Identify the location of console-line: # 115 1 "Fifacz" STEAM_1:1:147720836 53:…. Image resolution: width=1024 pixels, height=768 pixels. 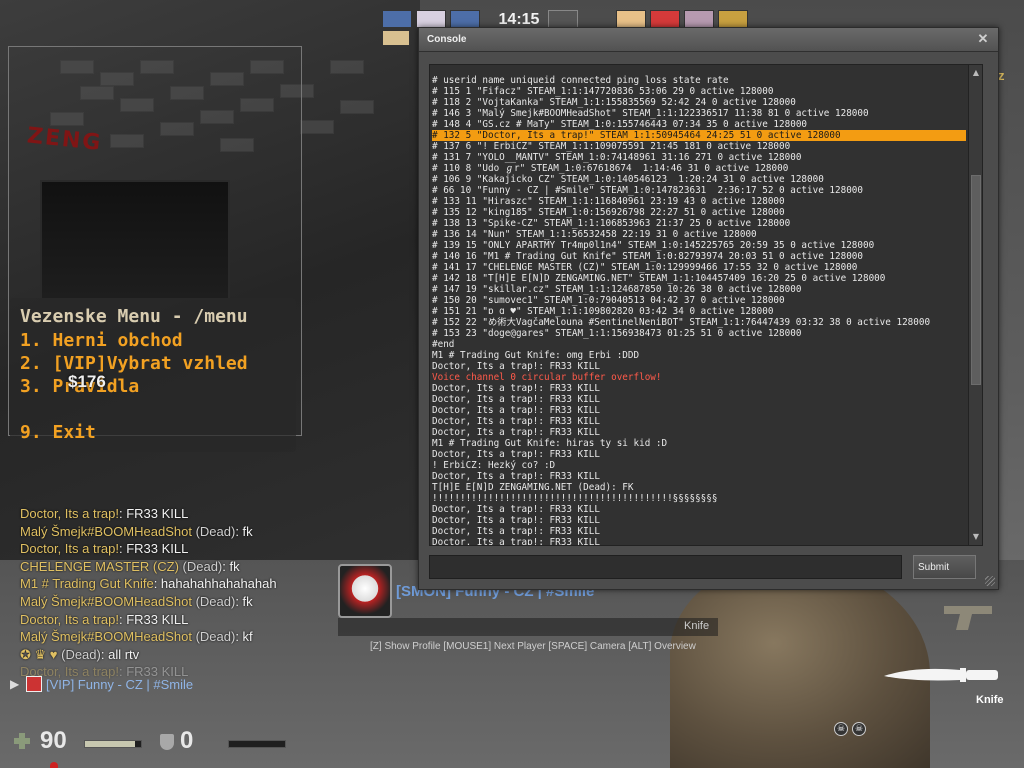
(603, 91).